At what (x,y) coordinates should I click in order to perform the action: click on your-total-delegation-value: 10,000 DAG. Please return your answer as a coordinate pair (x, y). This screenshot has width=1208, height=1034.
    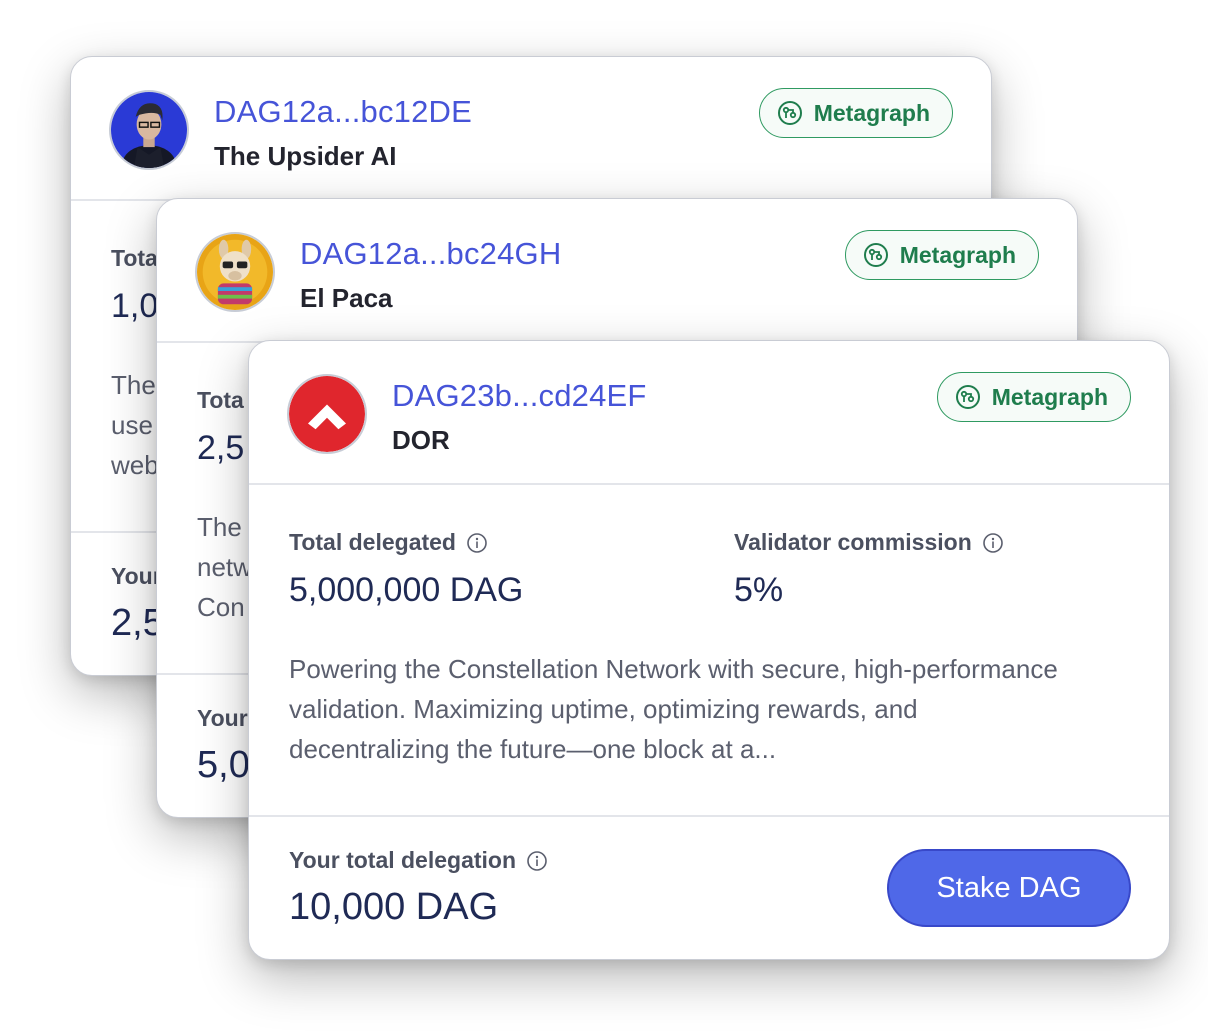
    Looking at the image, I should click on (394, 907).